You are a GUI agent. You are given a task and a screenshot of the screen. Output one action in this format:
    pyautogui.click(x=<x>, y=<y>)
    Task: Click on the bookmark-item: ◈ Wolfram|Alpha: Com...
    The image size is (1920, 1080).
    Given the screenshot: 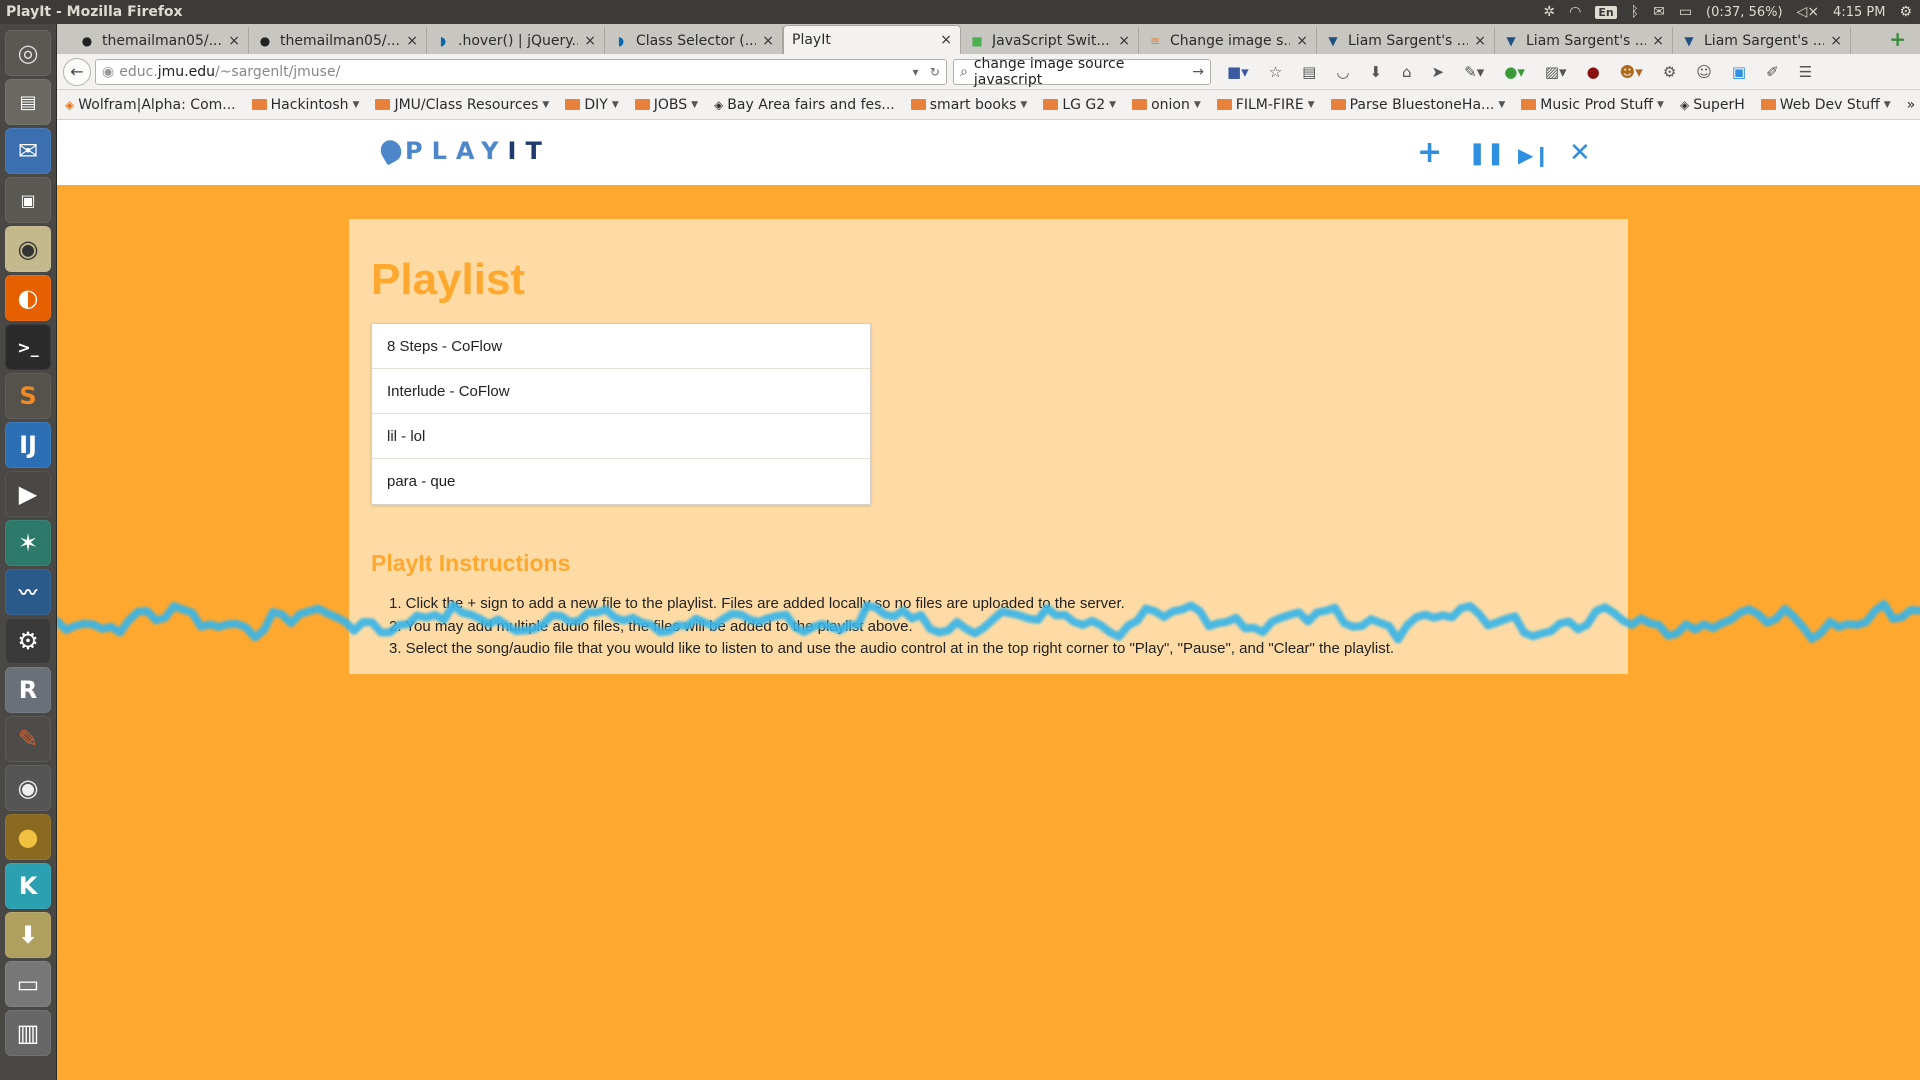 What is the action you would take?
    pyautogui.click(x=150, y=105)
    